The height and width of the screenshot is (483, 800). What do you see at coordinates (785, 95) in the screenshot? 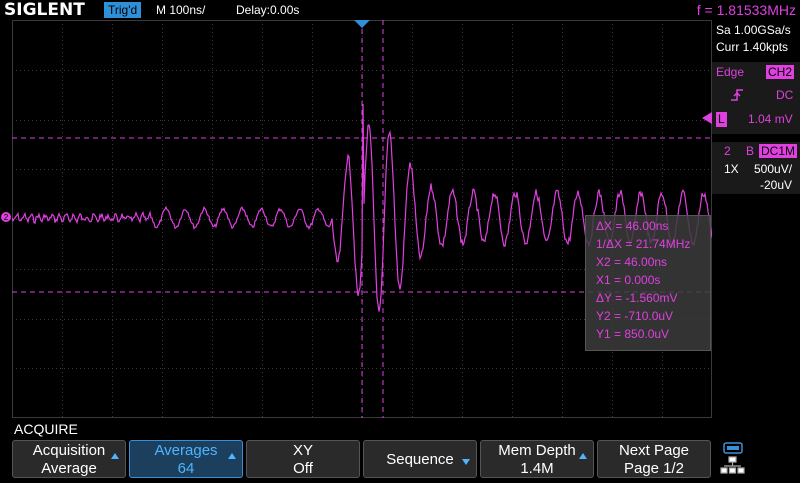
I see `trigger-coupling: DC` at bounding box center [785, 95].